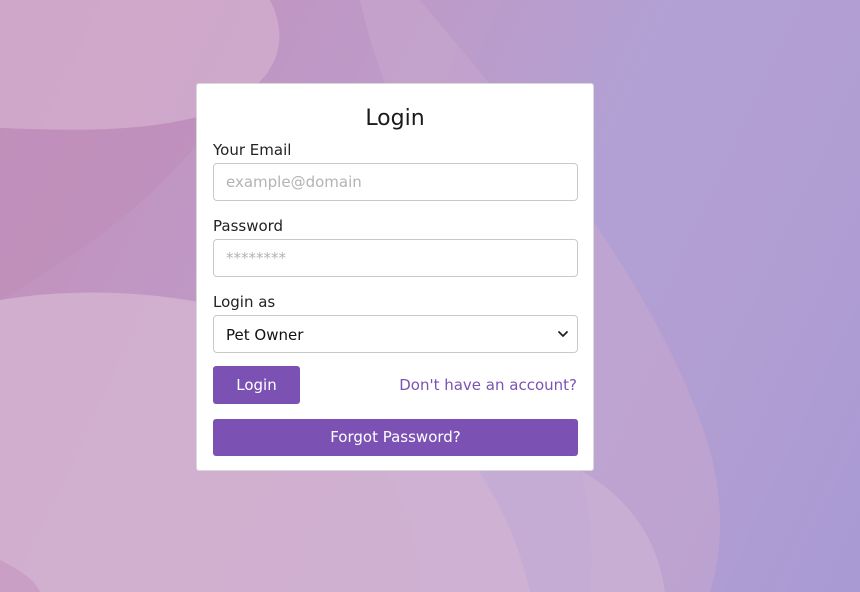  I want to click on login-title: Login, so click(395, 118).